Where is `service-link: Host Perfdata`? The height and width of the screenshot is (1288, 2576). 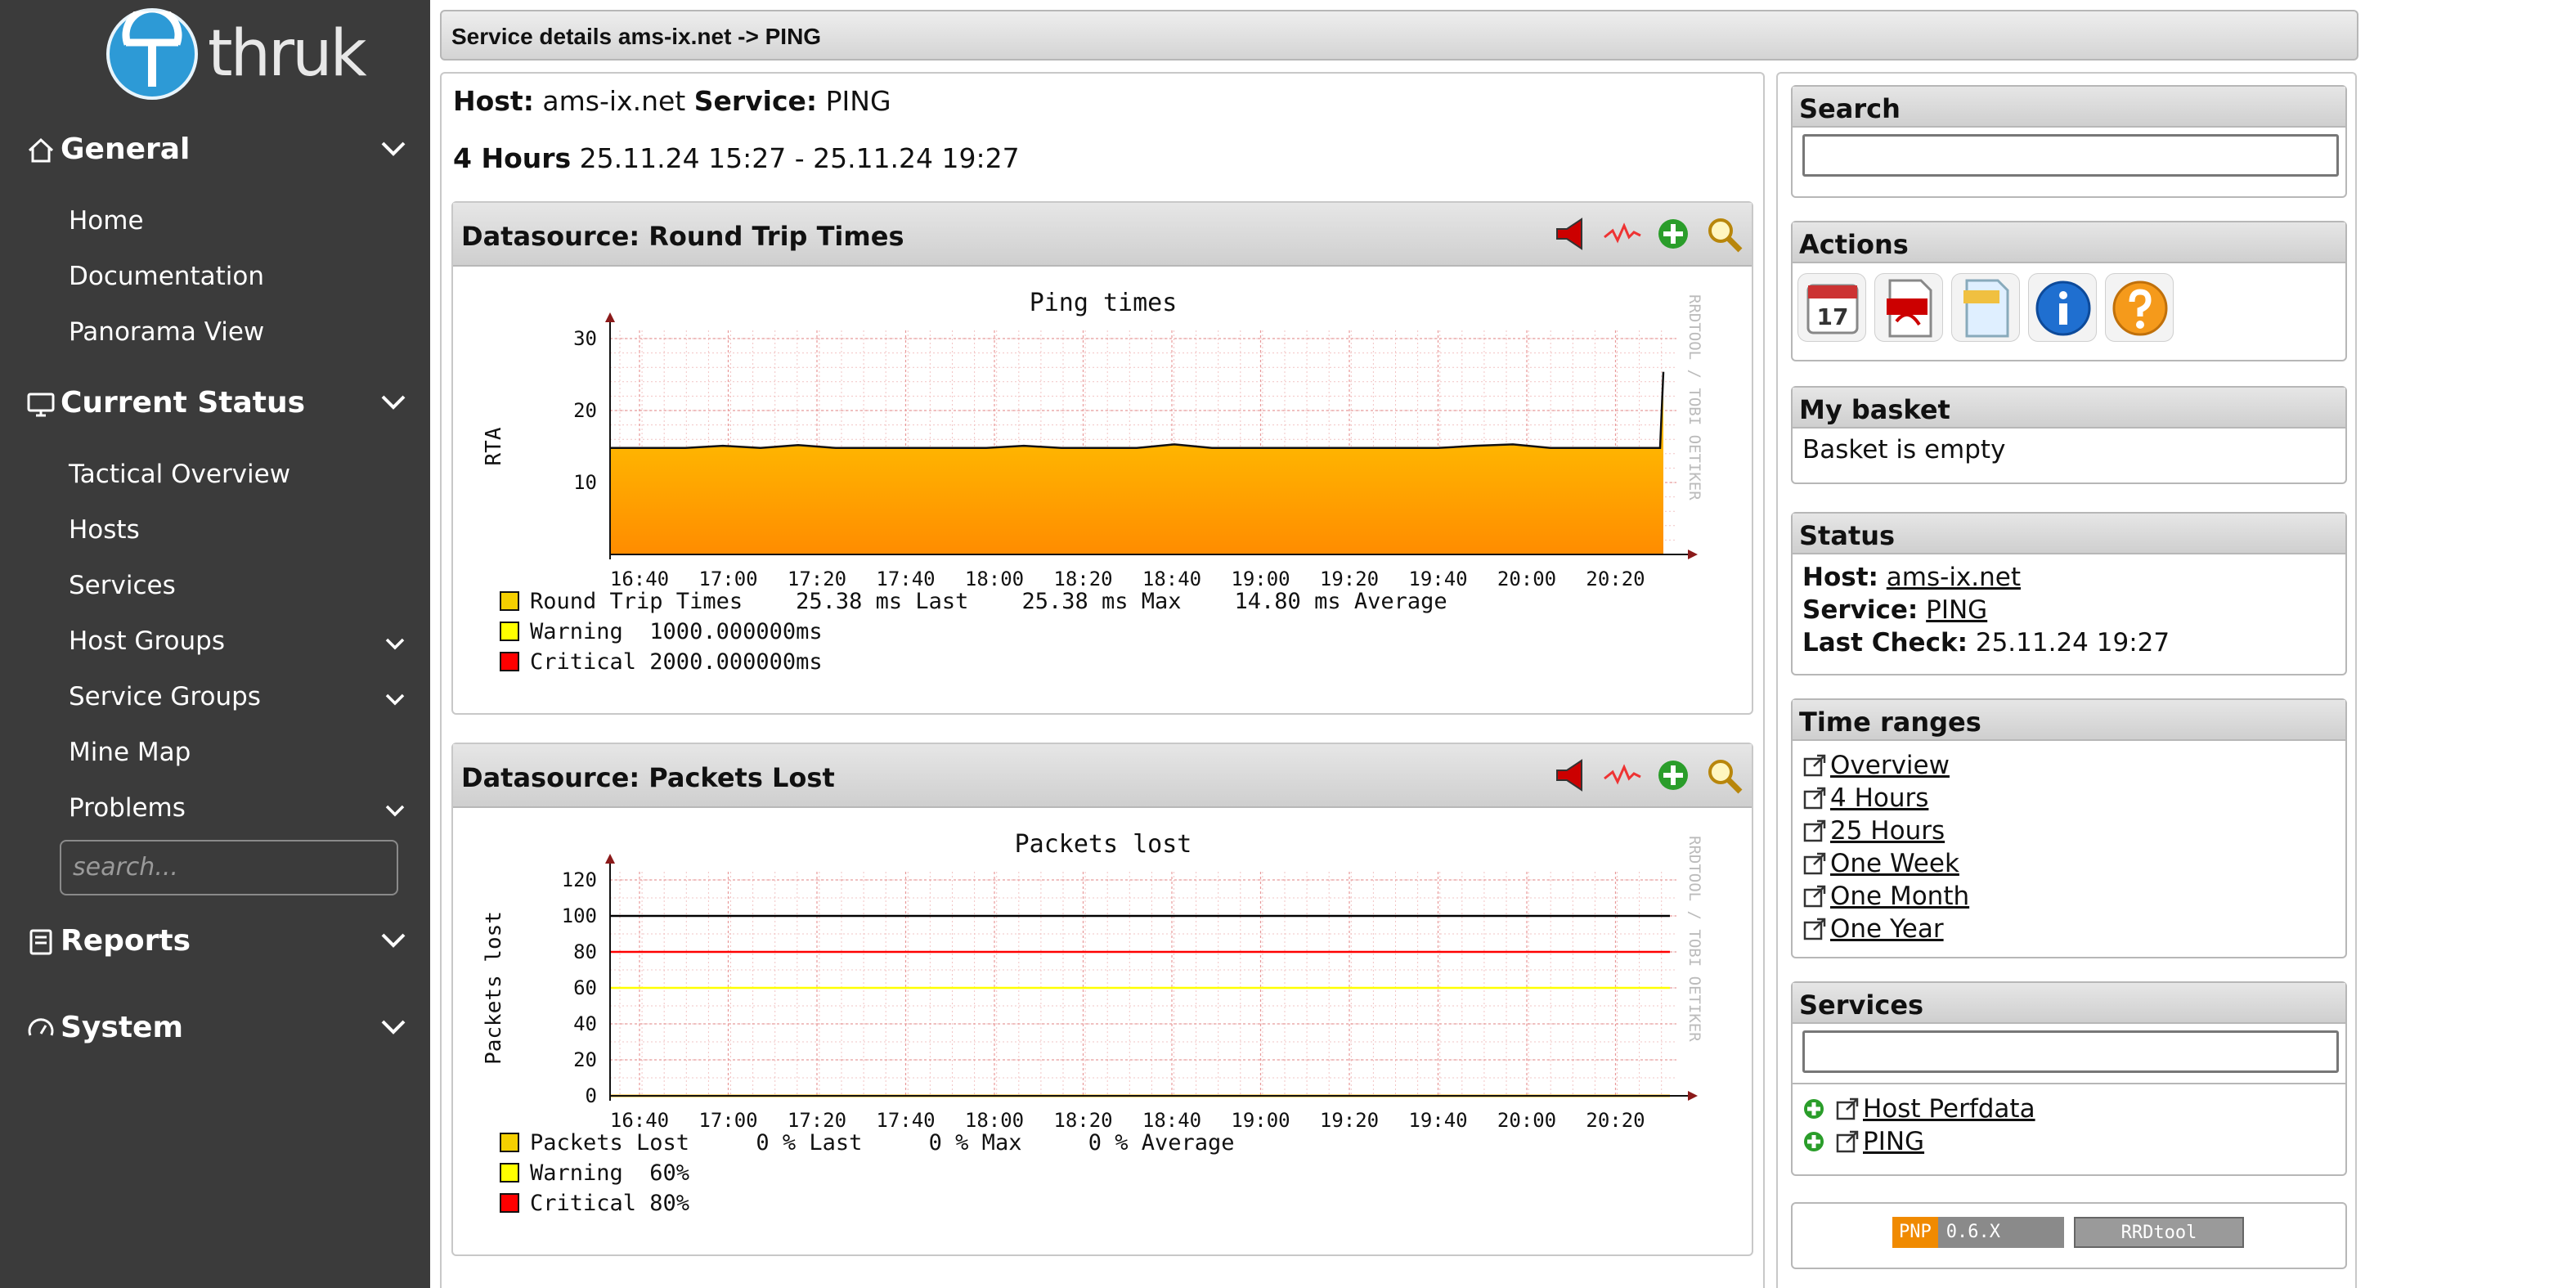
service-link: Host Perfdata is located at coordinates (1949, 1109).